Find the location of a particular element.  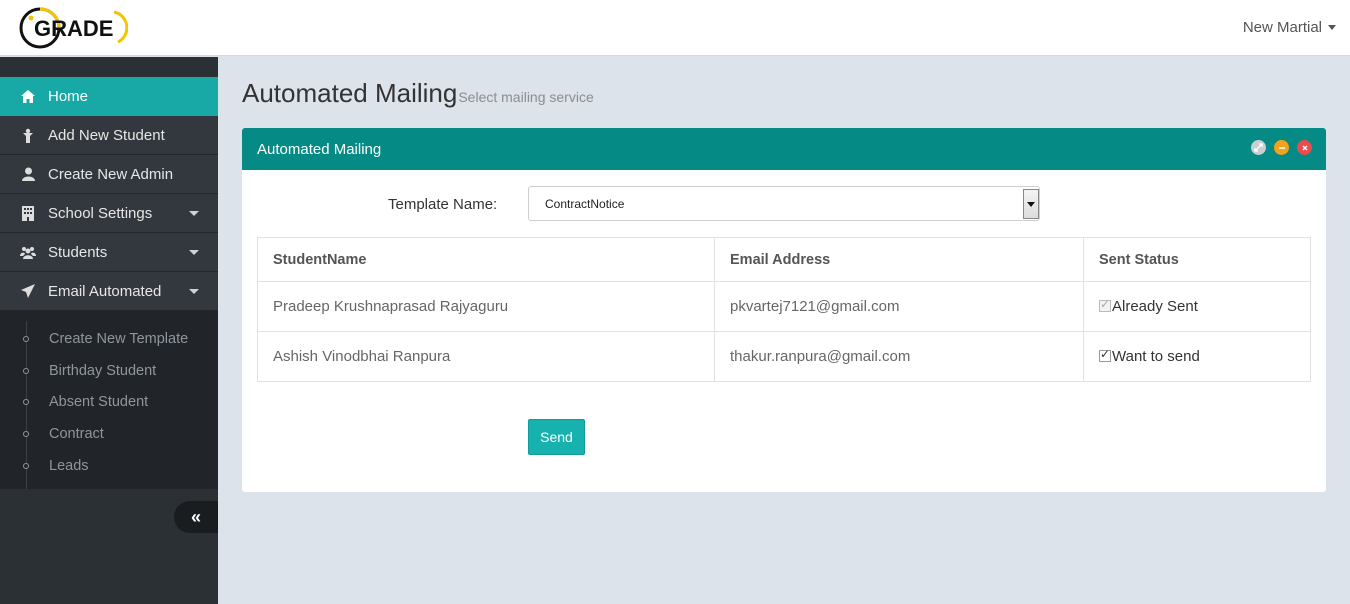

column-header-student-name: StudentName is located at coordinates (486, 259).